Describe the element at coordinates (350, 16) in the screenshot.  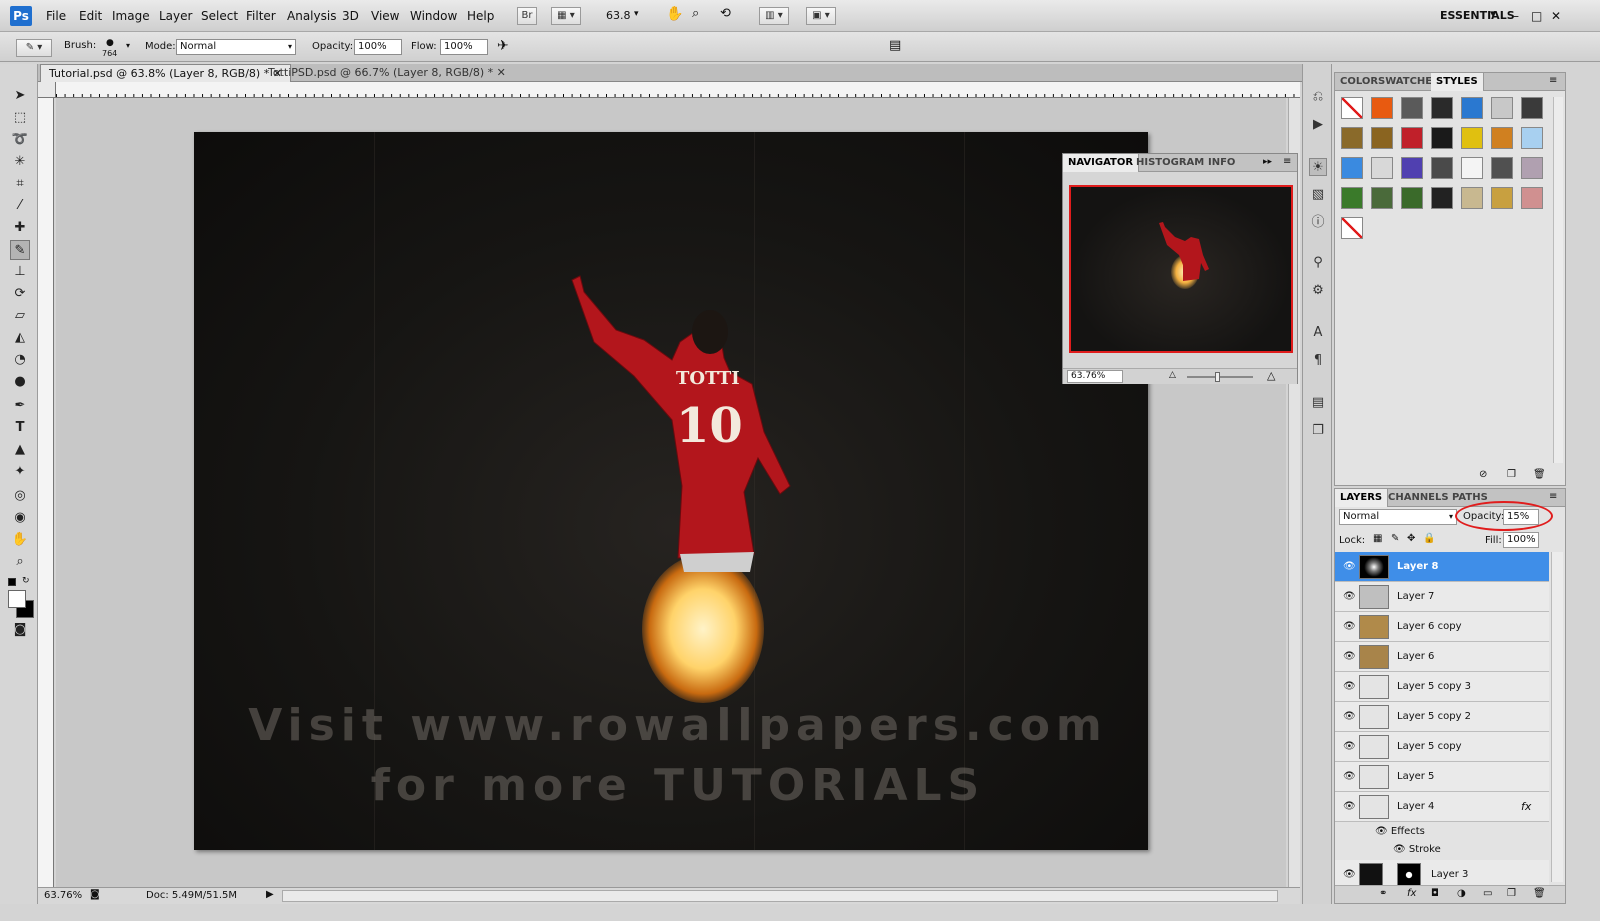
I see `menu-3d: 3D` at that location.